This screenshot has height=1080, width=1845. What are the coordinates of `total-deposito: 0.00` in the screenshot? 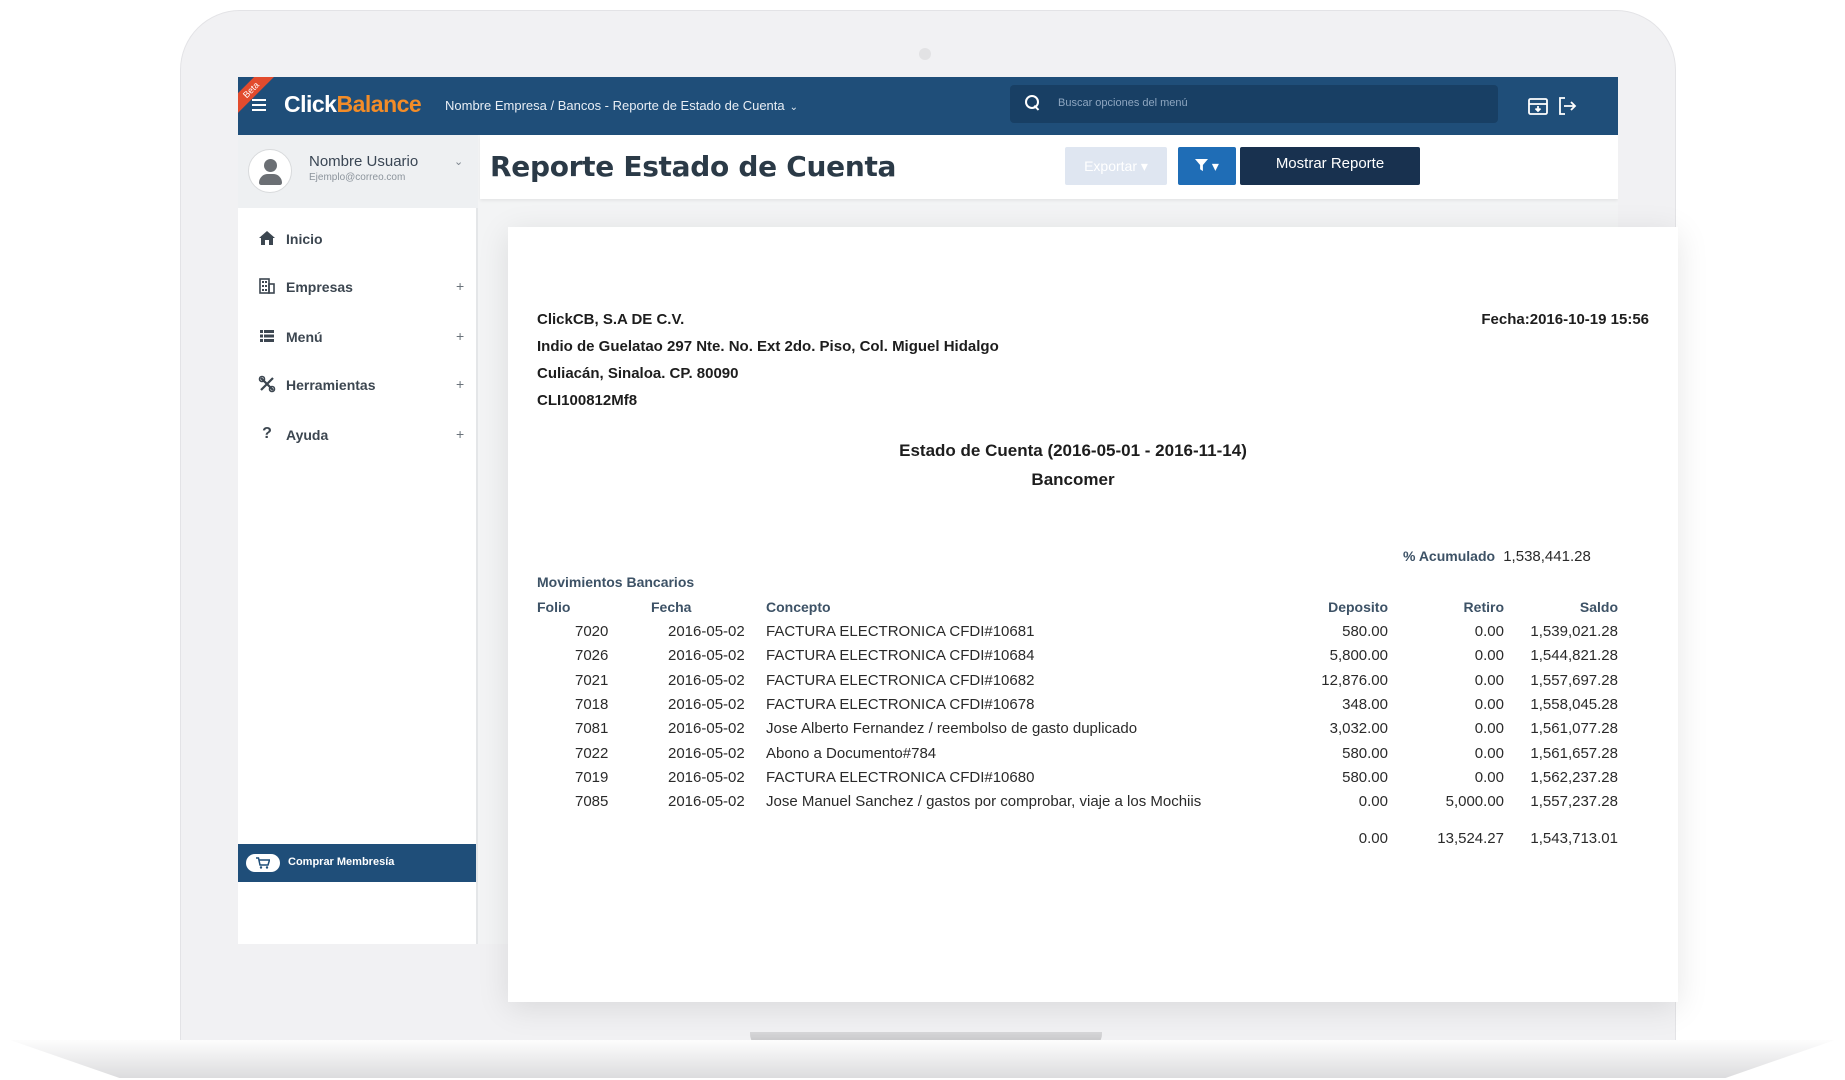 It's located at (1373, 838).